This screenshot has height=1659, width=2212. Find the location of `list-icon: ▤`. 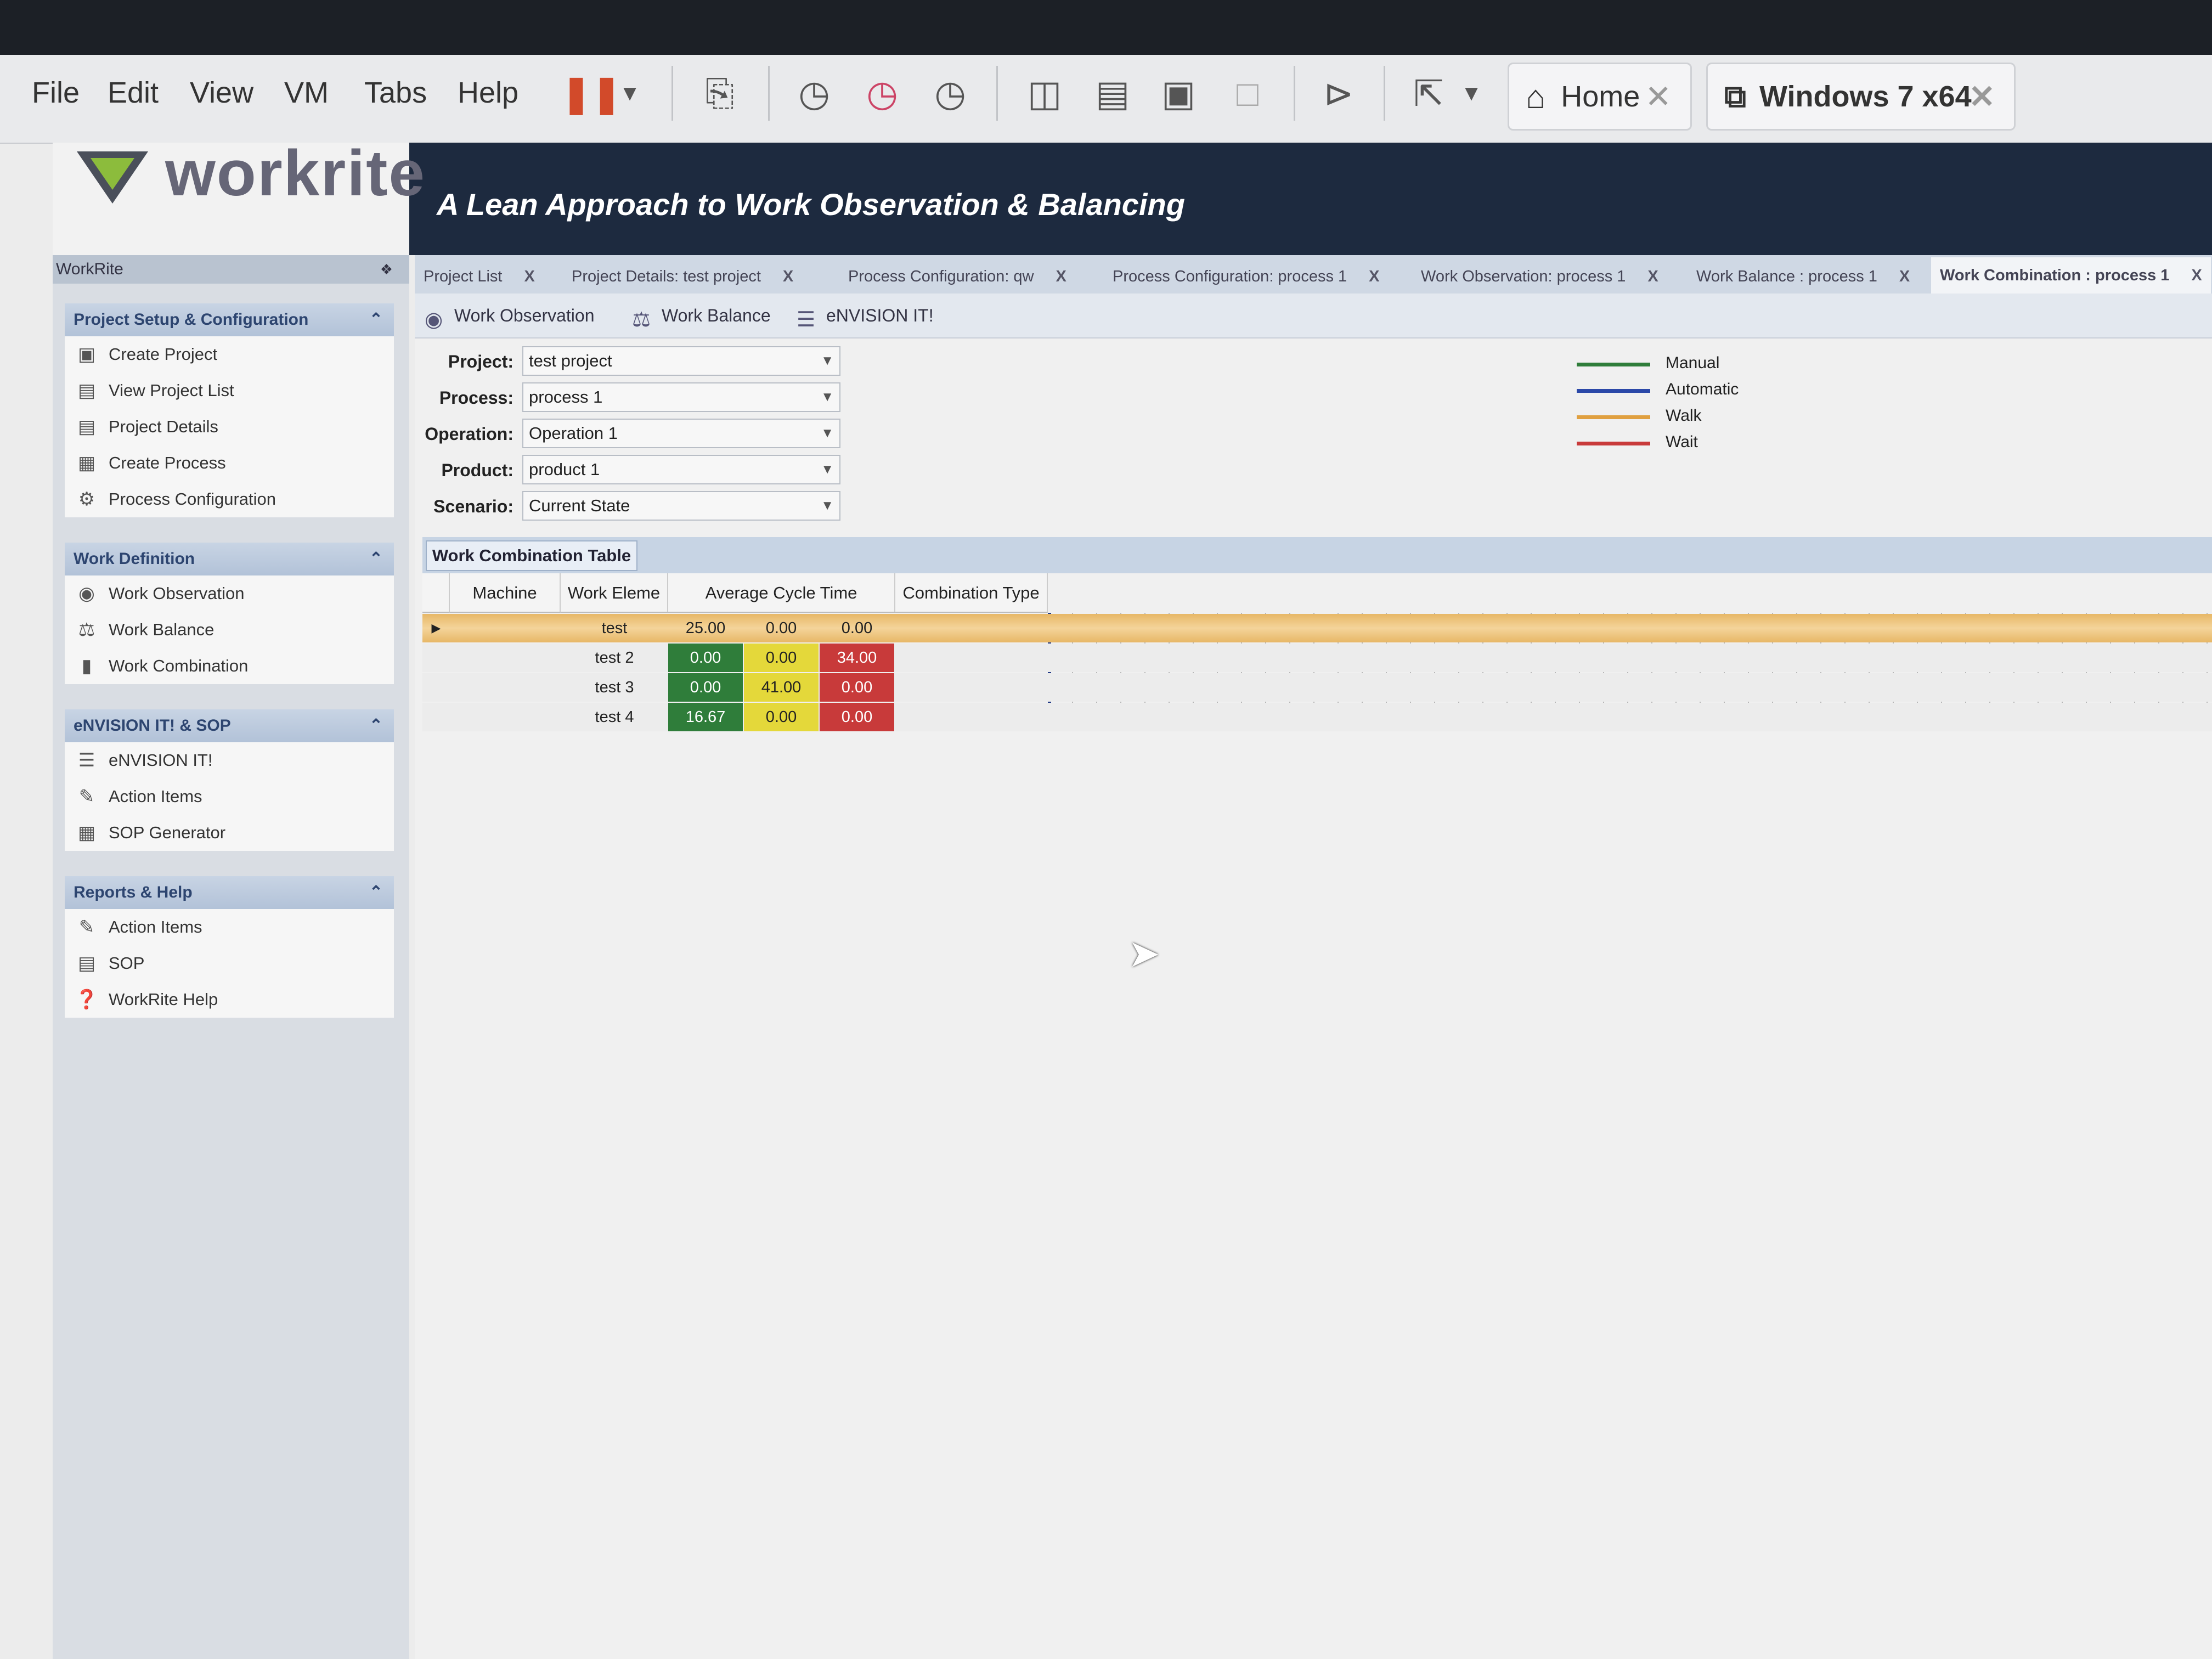

list-icon: ▤ is located at coordinates (87, 391).